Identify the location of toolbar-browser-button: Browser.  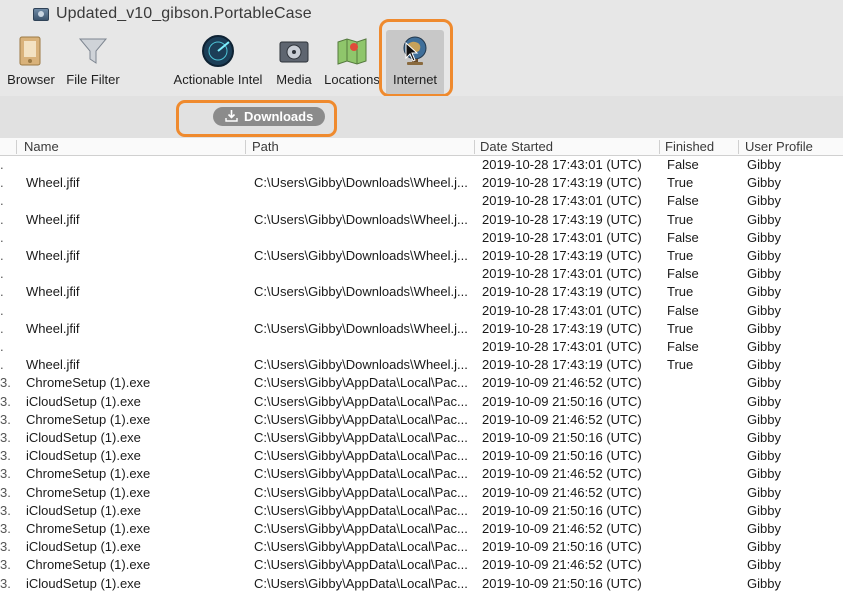
(31, 63).